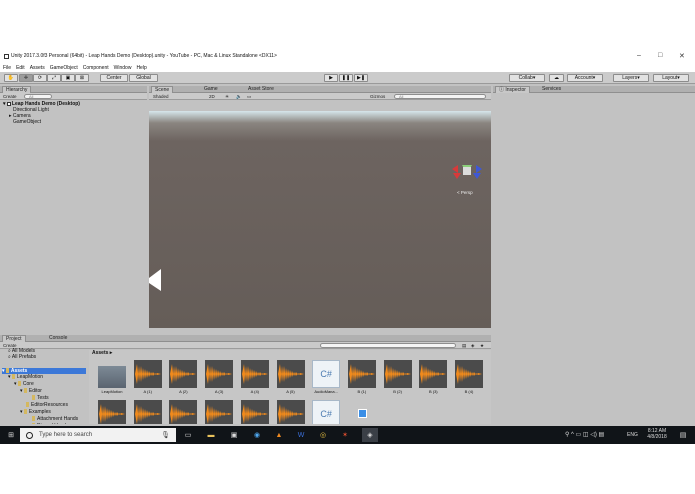  What do you see at coordinates (585, 78) in the screenshot?
I see `account-dropdown: Account ▾` at bounding box center [585, 78].